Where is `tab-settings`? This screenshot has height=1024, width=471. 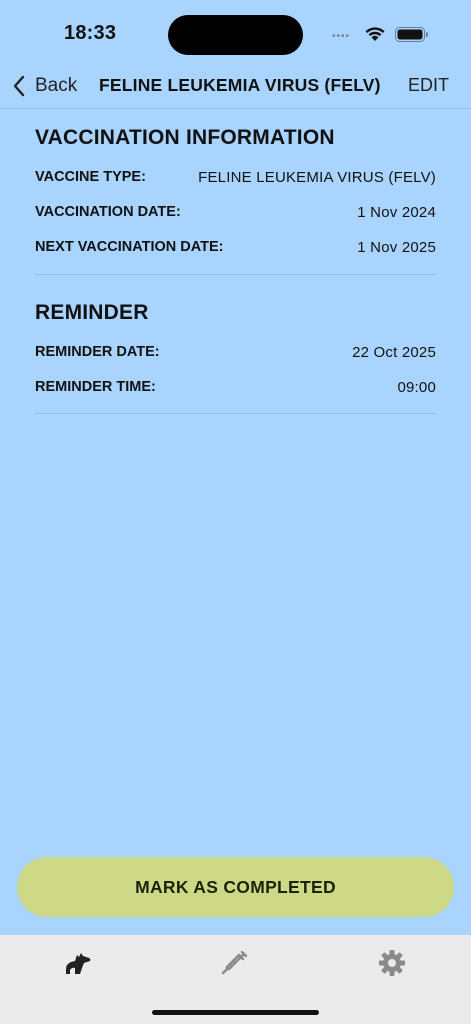
tab-settings is located at coordinates (392, 963).